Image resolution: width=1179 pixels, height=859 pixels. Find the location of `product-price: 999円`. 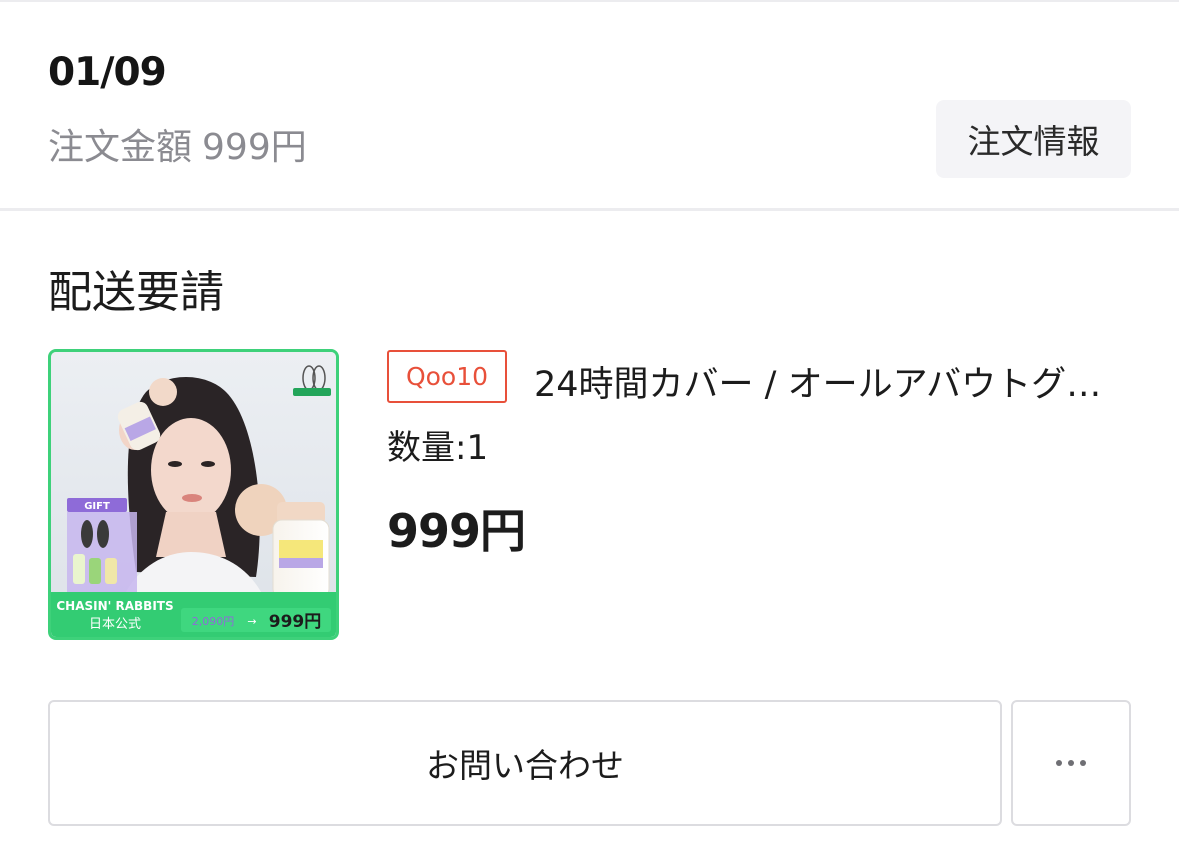

product-price: 999円 is located at coordinates (456, 531).